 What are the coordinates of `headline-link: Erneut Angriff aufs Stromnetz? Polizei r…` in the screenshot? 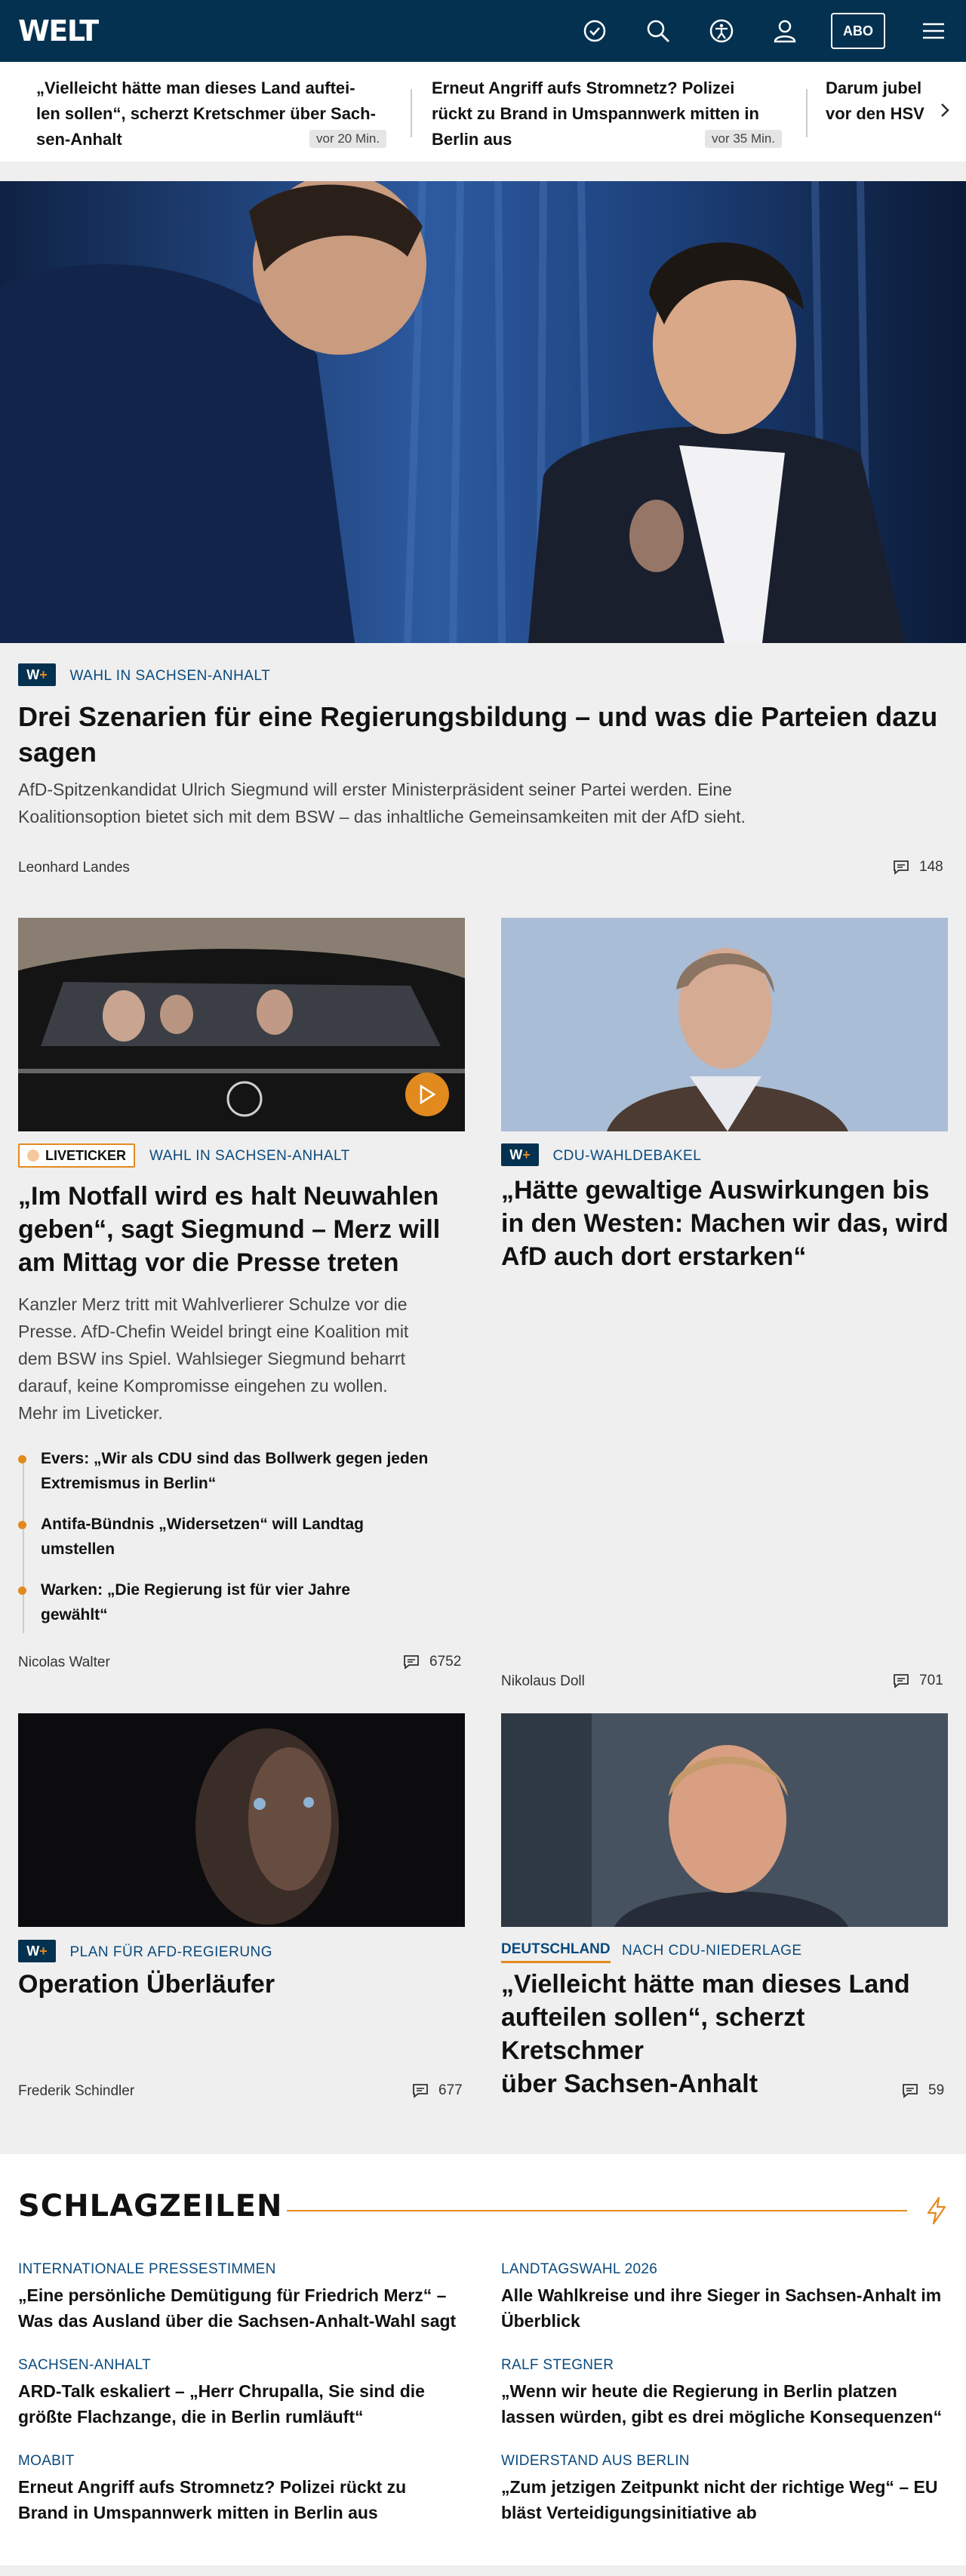 It's located at (244, 2499).